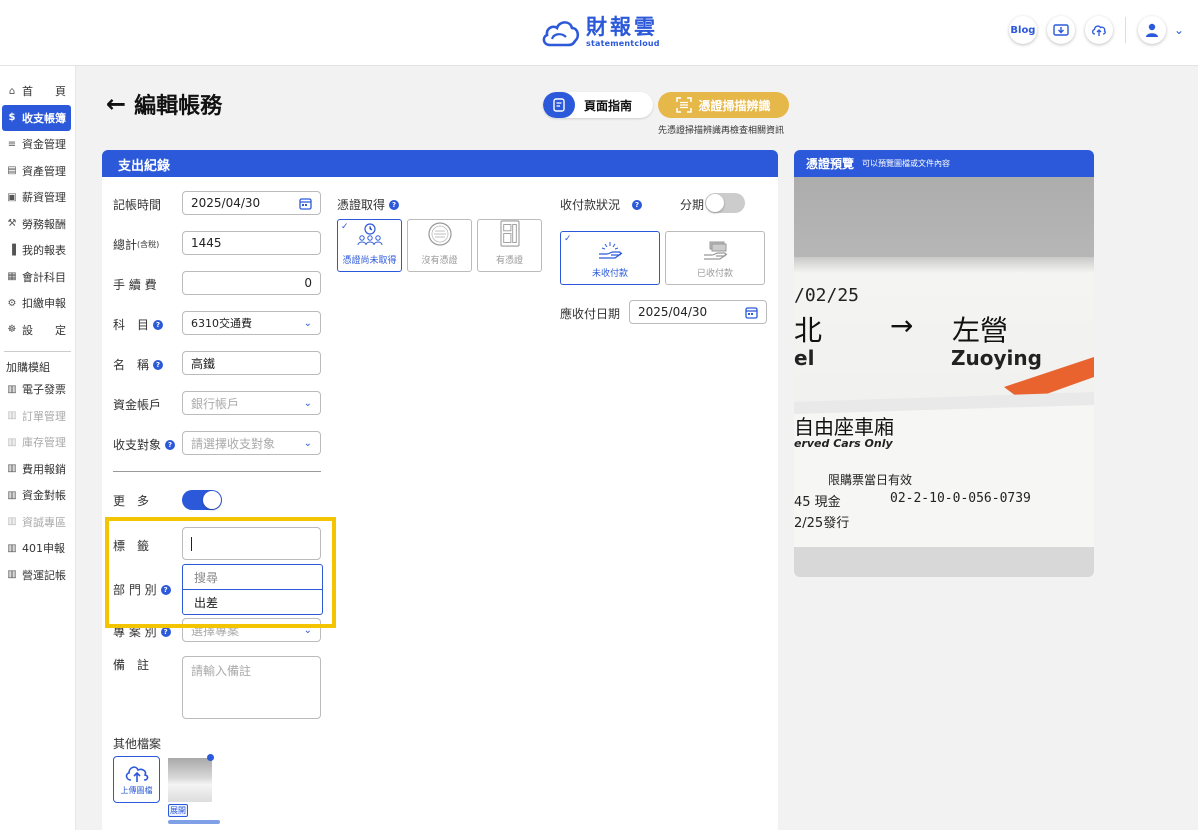  What do you see at coordinates (36, 117) in the screenshot?
I see `sidebar-item: $ 收支帳簿` at bounding box center [36, 117].